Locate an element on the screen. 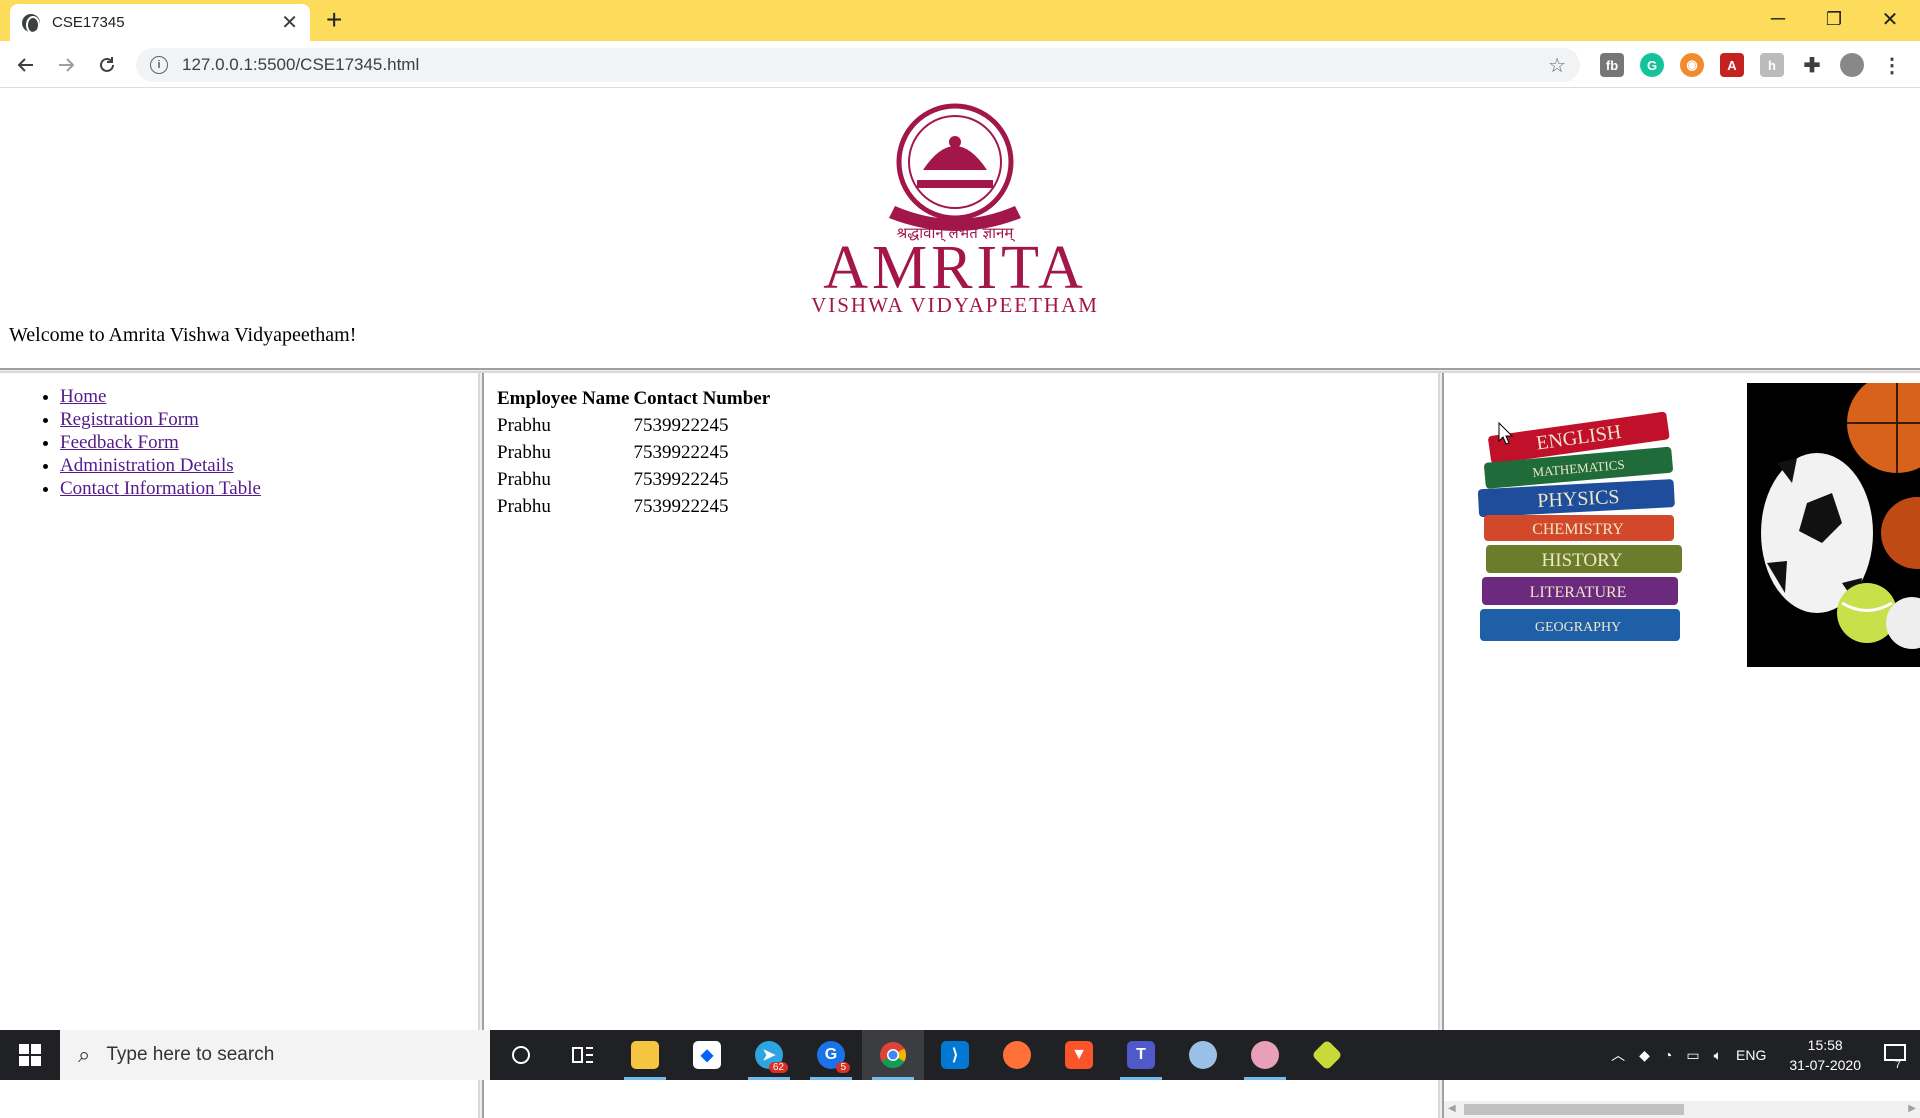 The width and height of the screenshot is (1920, 1118). task-view-button is located at coordinates (583, 1055).